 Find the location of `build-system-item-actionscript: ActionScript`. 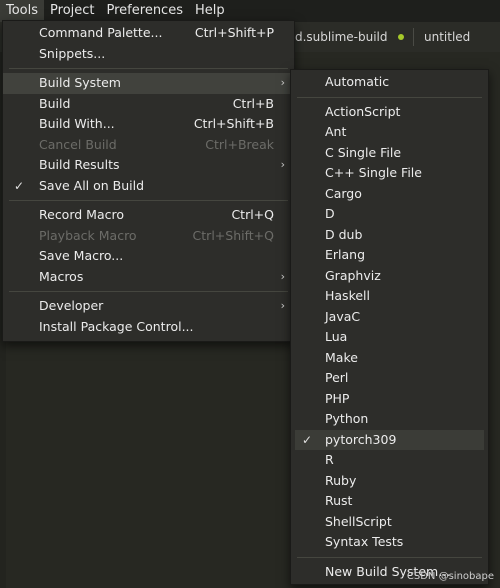

build-system-item-actionscript: ActionScript is located at coordinates (389, 112).